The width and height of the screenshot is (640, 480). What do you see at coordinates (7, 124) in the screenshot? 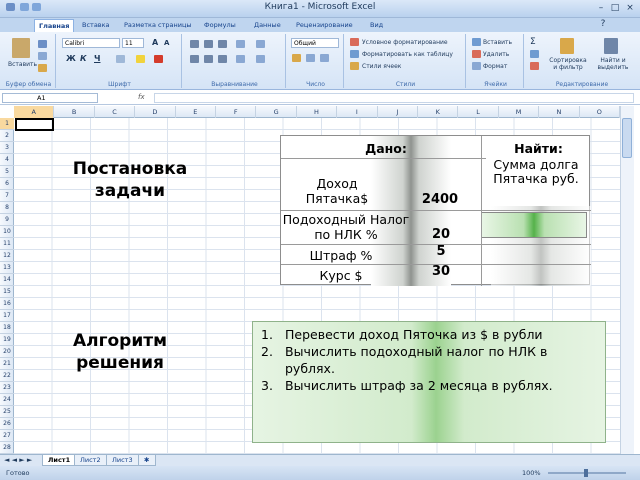
I see `row-header: 1` at bounding box center [7, 124].